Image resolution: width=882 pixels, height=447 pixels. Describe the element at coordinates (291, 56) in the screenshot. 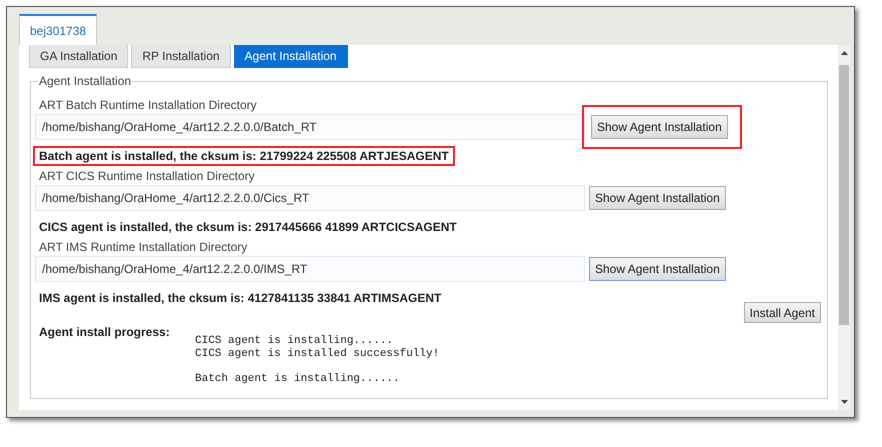

I see `tab: Agent Installation` at that location.